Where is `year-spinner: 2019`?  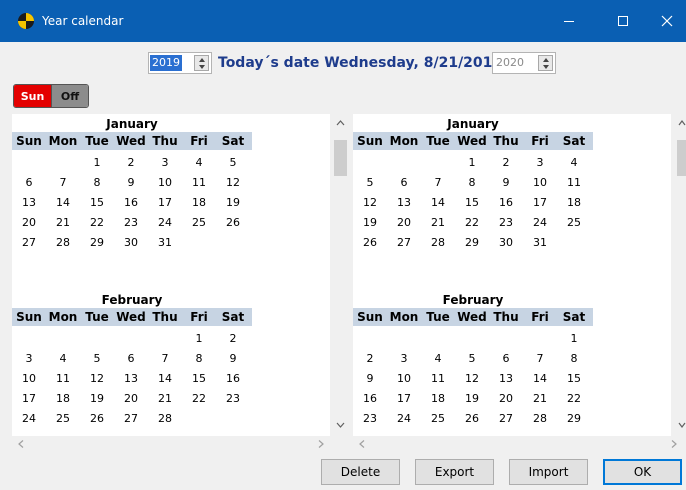 year-spinner: 2019 is located at coordinates (180, 63).